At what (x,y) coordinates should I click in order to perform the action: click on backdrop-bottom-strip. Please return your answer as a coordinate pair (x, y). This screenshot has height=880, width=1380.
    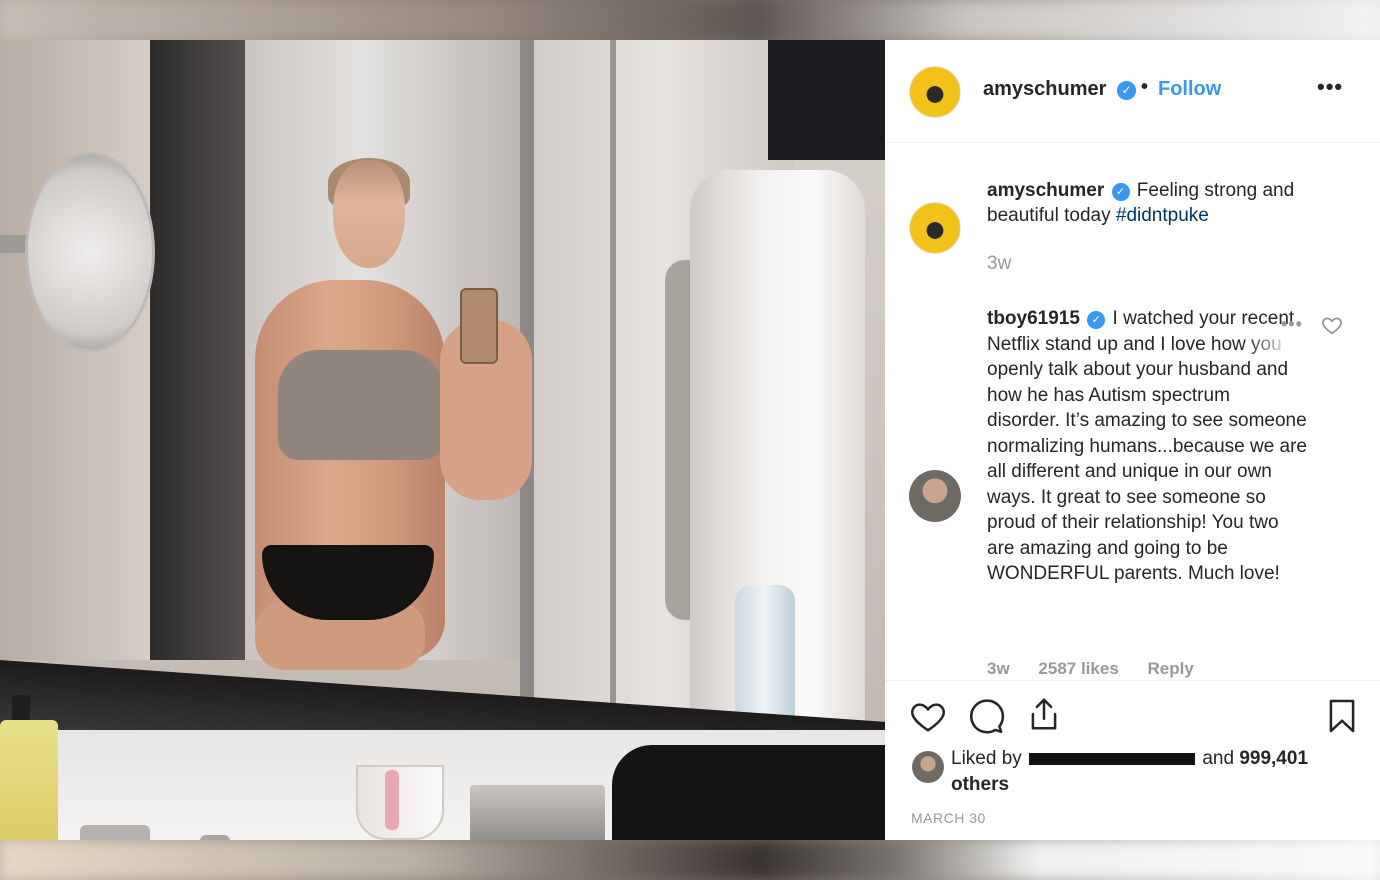
    Looking at the image, I should click on (690, 860).